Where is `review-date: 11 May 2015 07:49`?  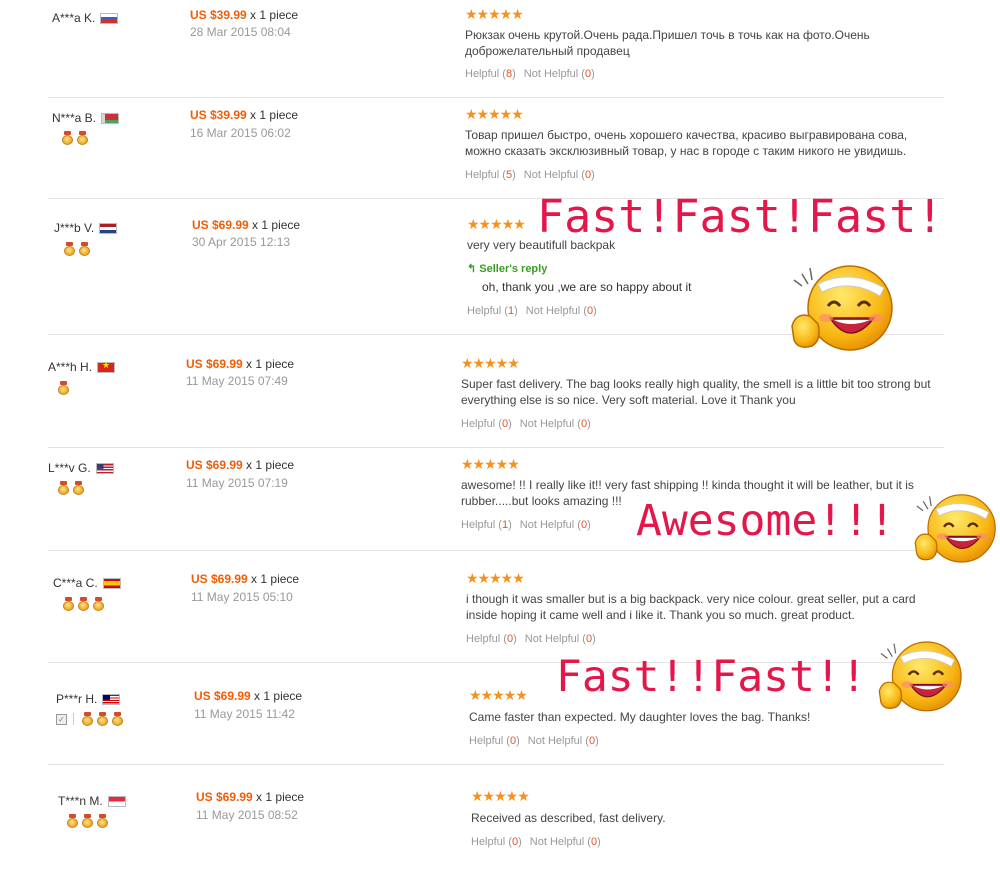 review-date: 11 May 2015 07:49 is located at coordinates (237, 381).